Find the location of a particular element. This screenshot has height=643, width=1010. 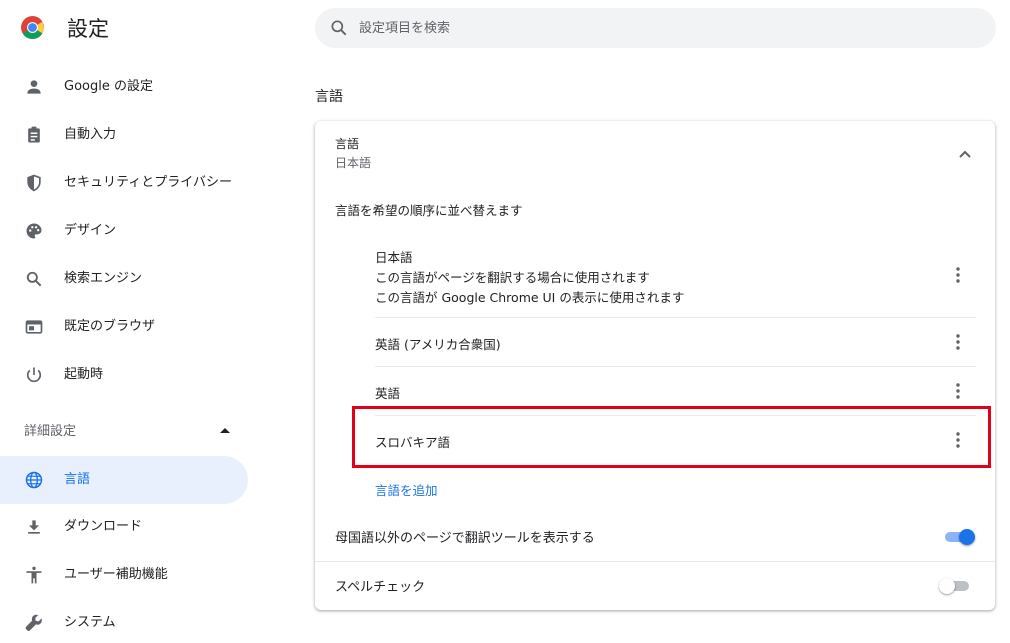

sidebar-item-on-startup: 起動時 is located at coordinates (124, 375).